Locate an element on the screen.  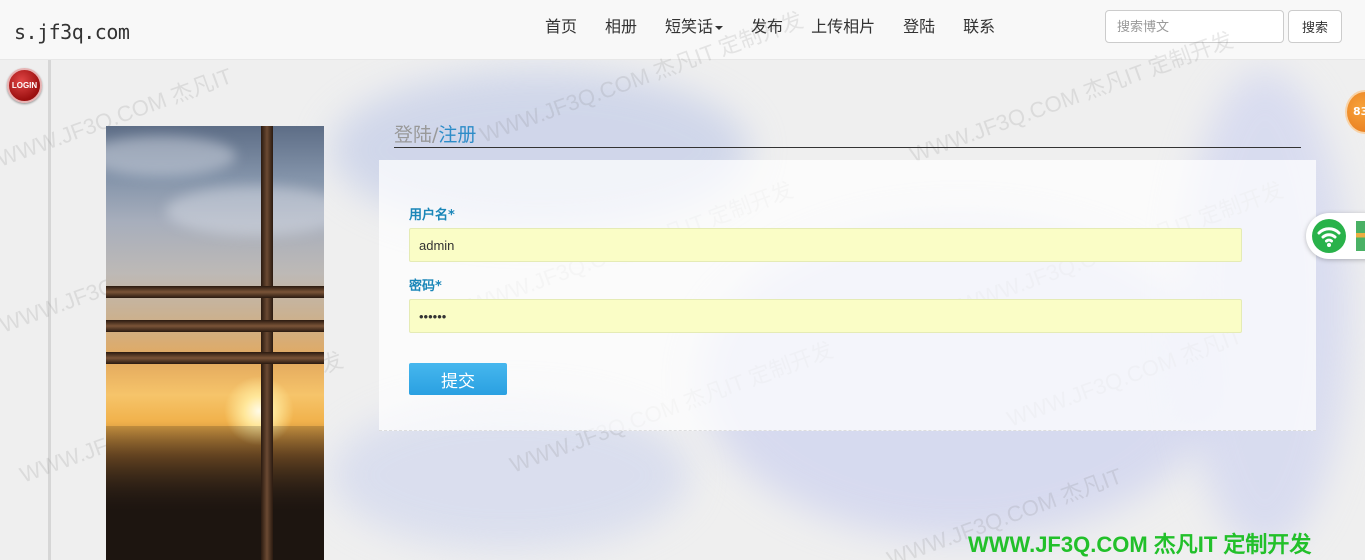
caret-down-icon is located at coordinates (719, 27).